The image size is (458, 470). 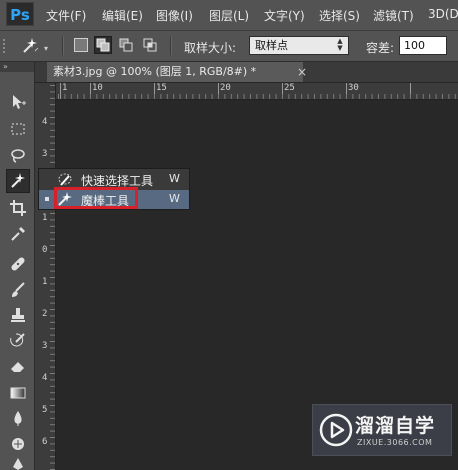 What do you see at coordinates (289, 88) in the screenshot?
I see `ruler-label: 25` at bounding box center [289, 88].